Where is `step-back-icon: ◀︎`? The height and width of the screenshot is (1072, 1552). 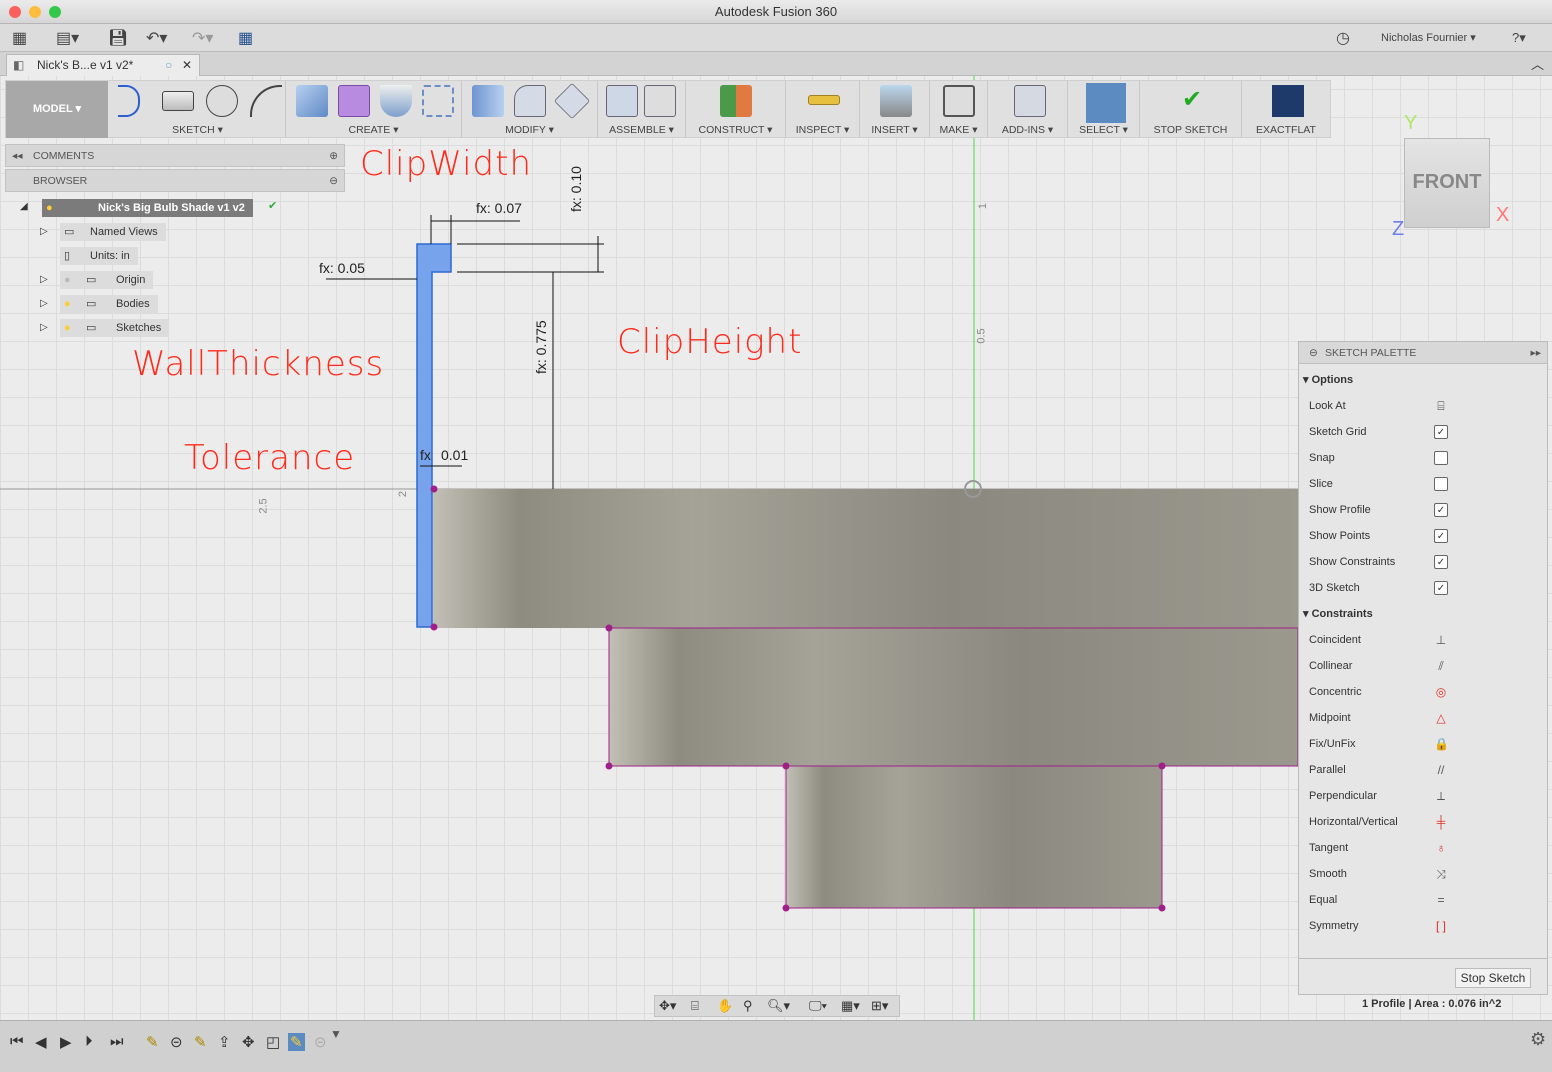
step-back-icon: ◀︎ is located at coordinates (41, 1042).